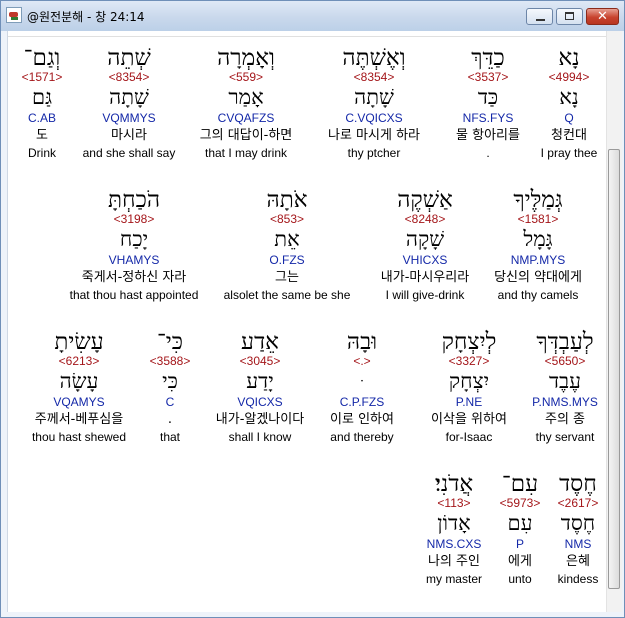  I want to click on word-strong-number: <6213>, so click(79, 361).